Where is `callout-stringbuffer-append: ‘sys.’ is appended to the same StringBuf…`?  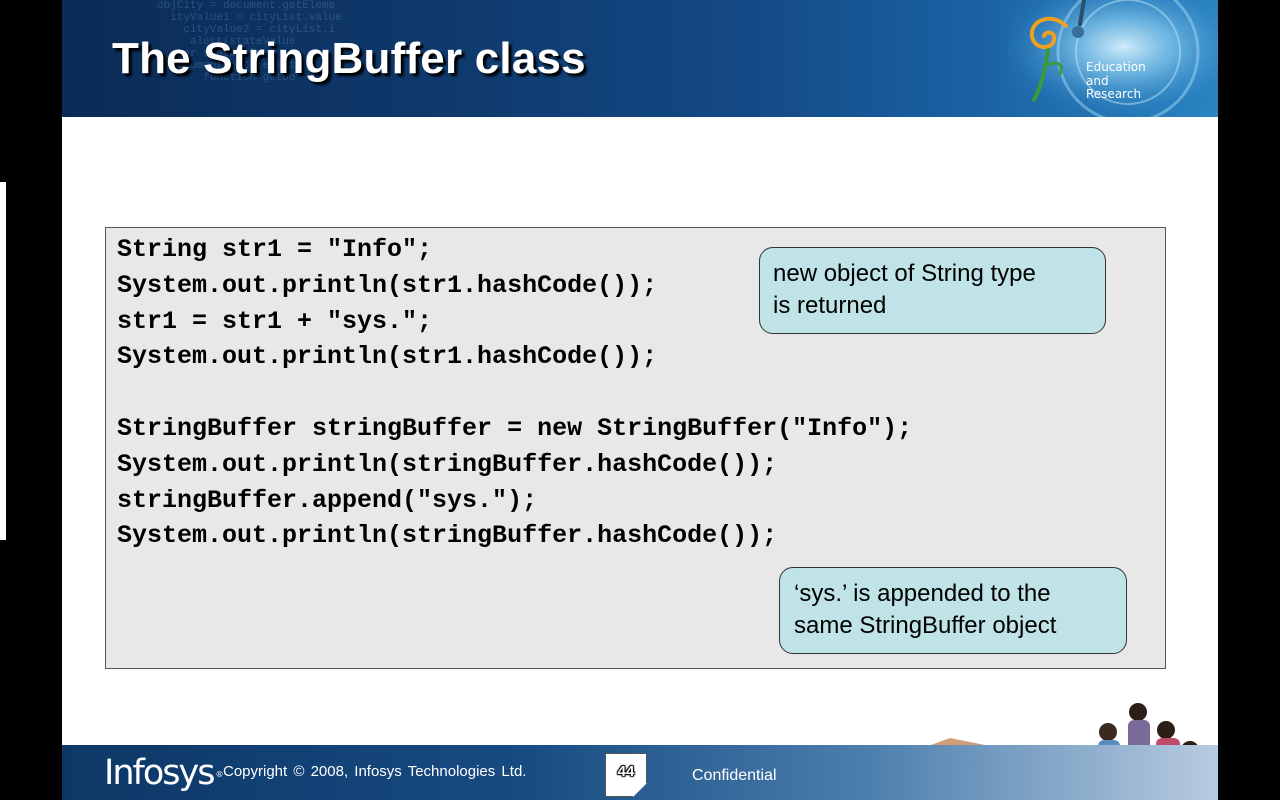
callout-stringbuffer-append: ‘sys.’ is appended to the same StringBuf… is located at coordinates (953, 610).